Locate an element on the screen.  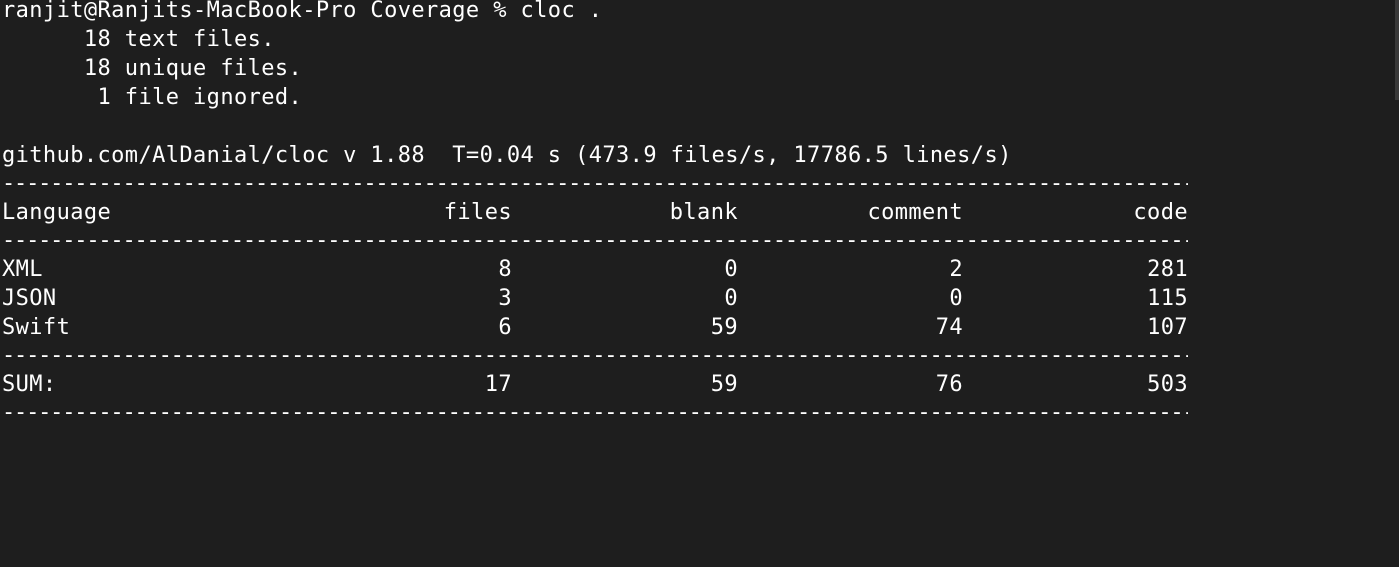
row-files: 6 is located at coordinates (505, 327).